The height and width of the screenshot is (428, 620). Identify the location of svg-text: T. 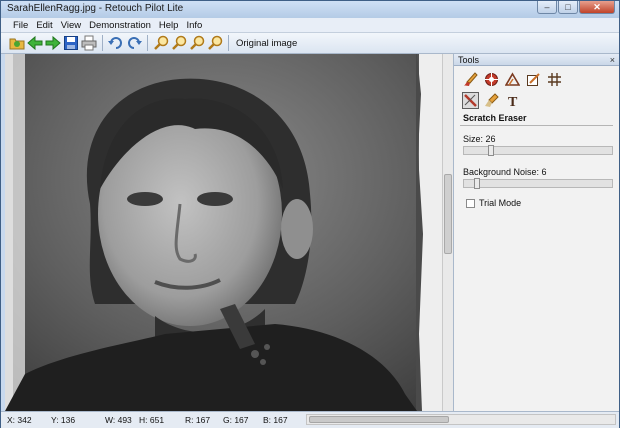
(513, 101).